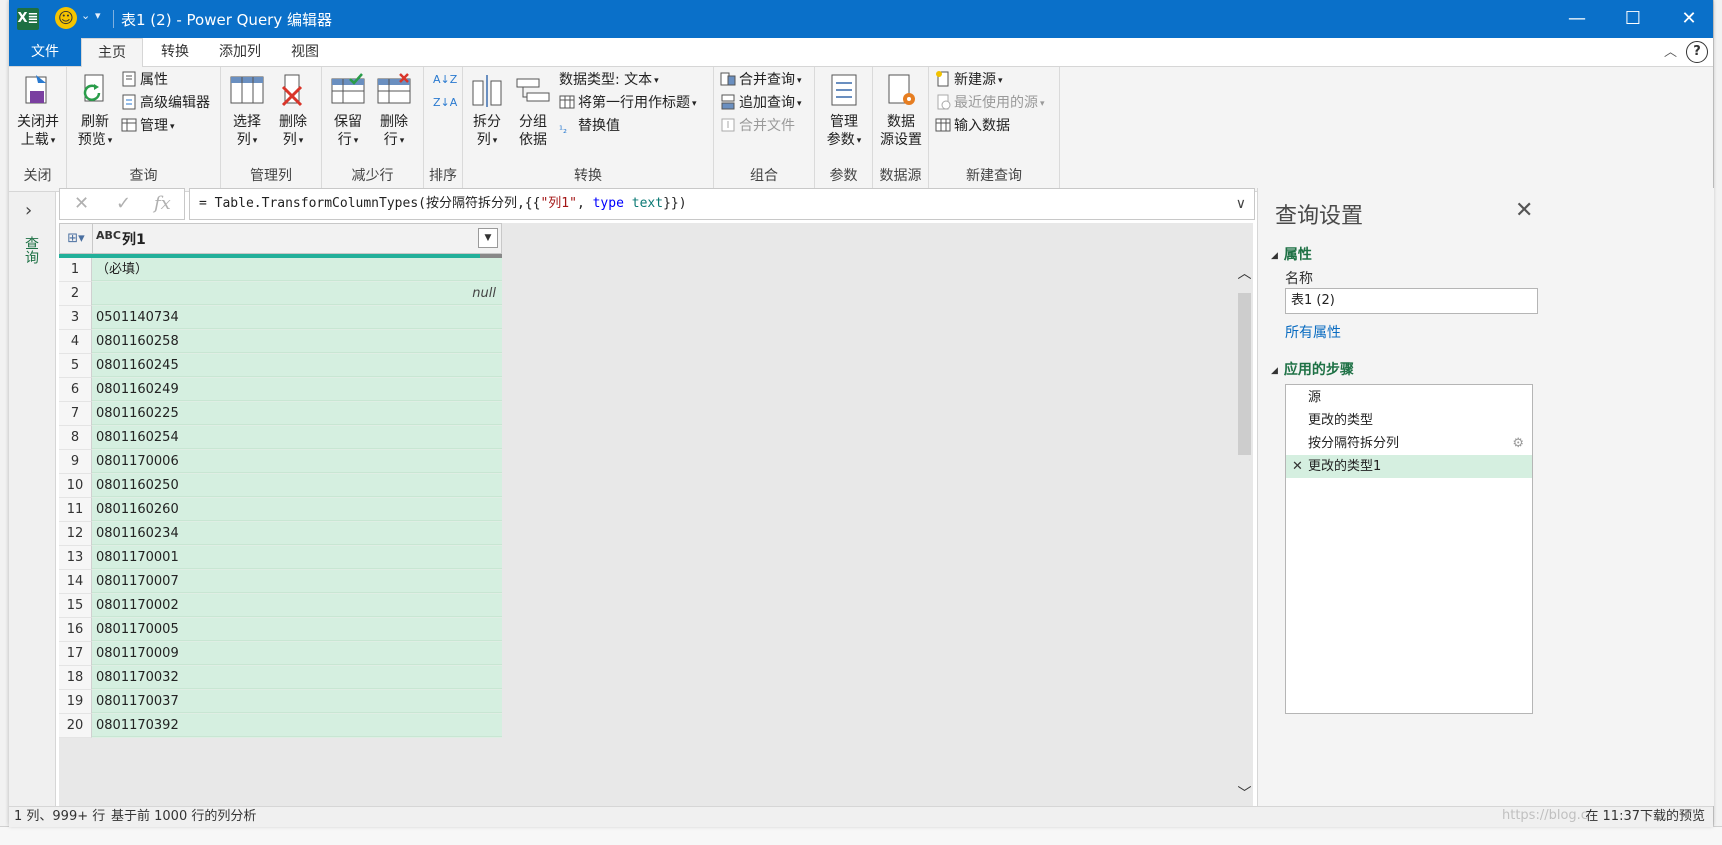  Describe the element at coordinates (38, 111) in the screenshot. I see `close-and-load-button: 关闭并 上载 ▾` at that location.